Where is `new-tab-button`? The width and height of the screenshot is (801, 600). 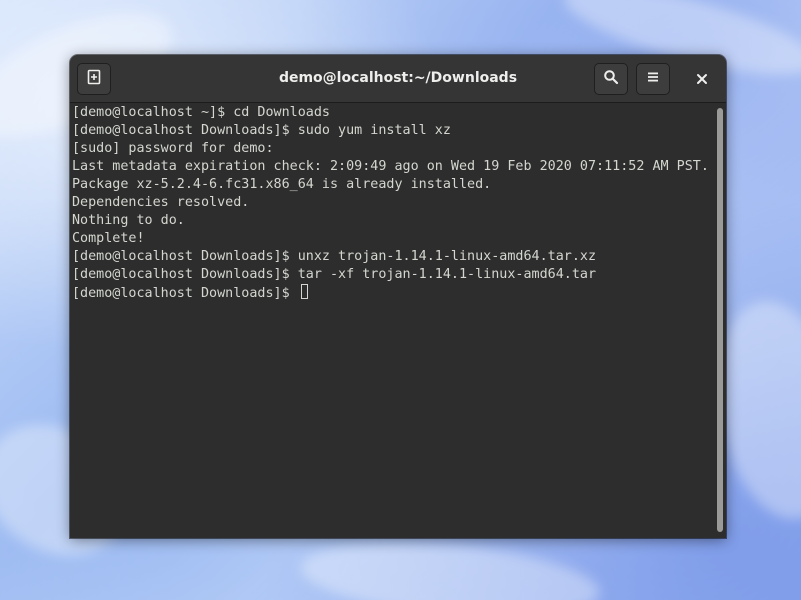 new-tab-button is located at coordinates (94, 79).